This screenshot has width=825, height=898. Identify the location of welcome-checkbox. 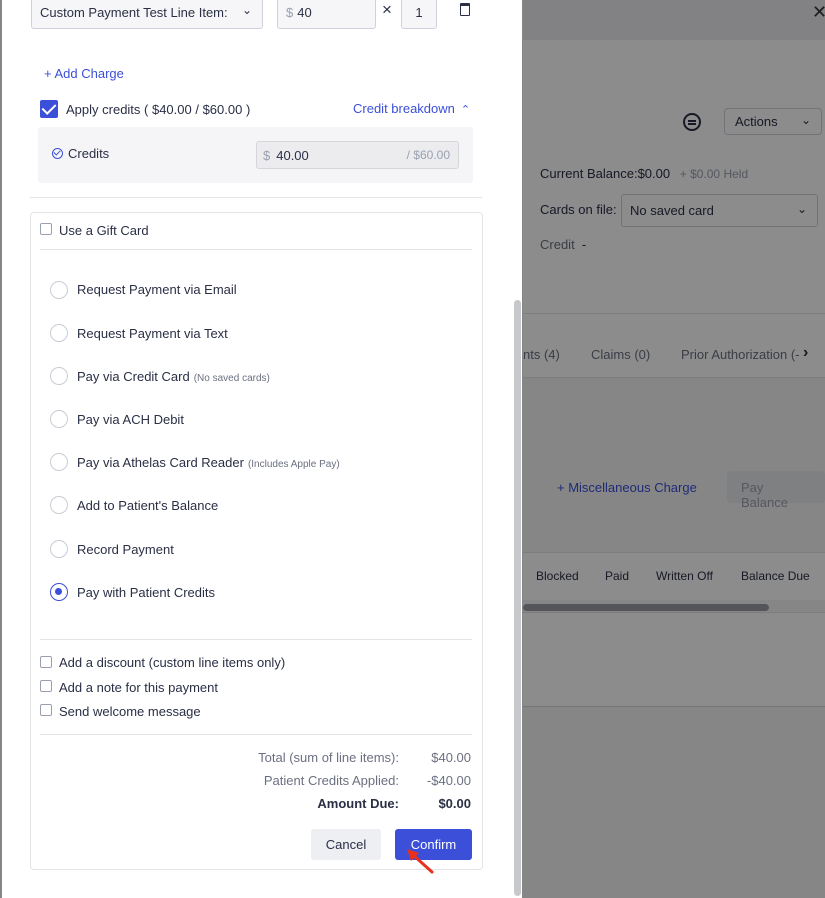
(46, 710).